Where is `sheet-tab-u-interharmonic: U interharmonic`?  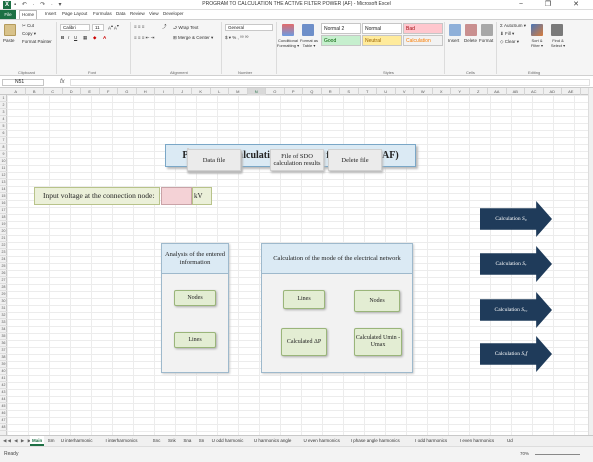 sheet-tab-u-interharmonic: U interharmonic is located at coordinates (77, 441).